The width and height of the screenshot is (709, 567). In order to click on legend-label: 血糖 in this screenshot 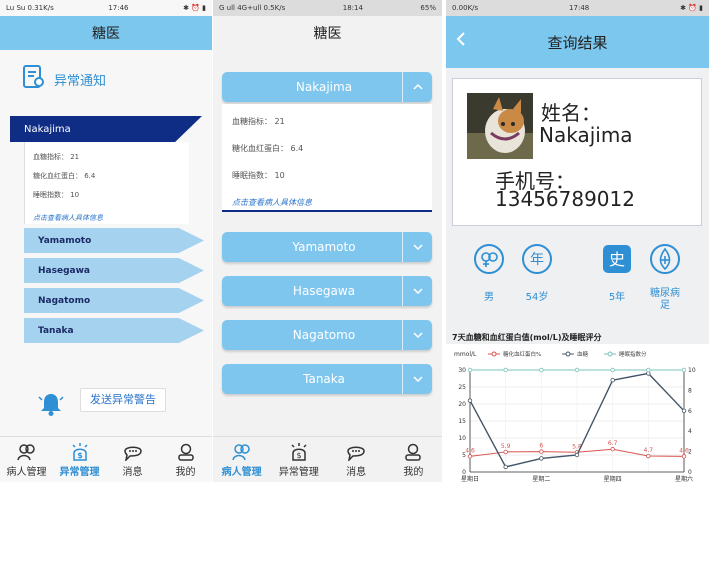, I will do `click(583, 354)`.